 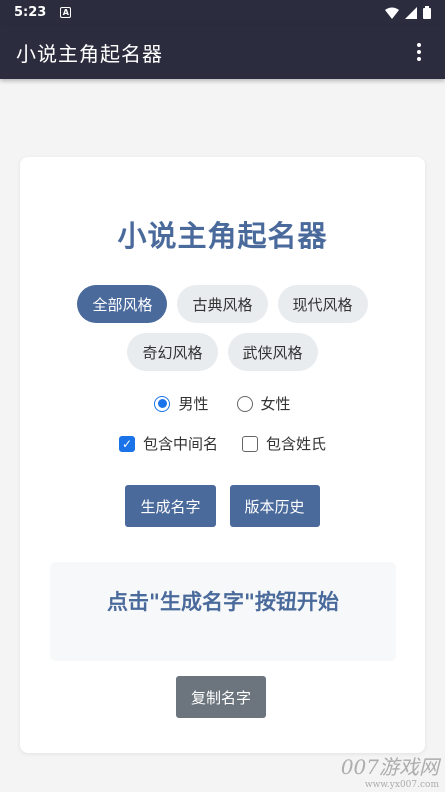 I want to click on notification-a-icon: A, so click(x=66, y=12).